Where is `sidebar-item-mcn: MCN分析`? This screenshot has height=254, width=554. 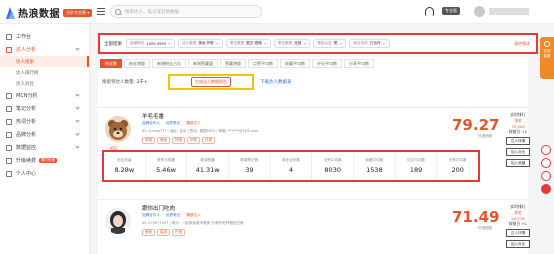 sidebar-item-mcn: MCN分析 is located at coordinates (44, 95).